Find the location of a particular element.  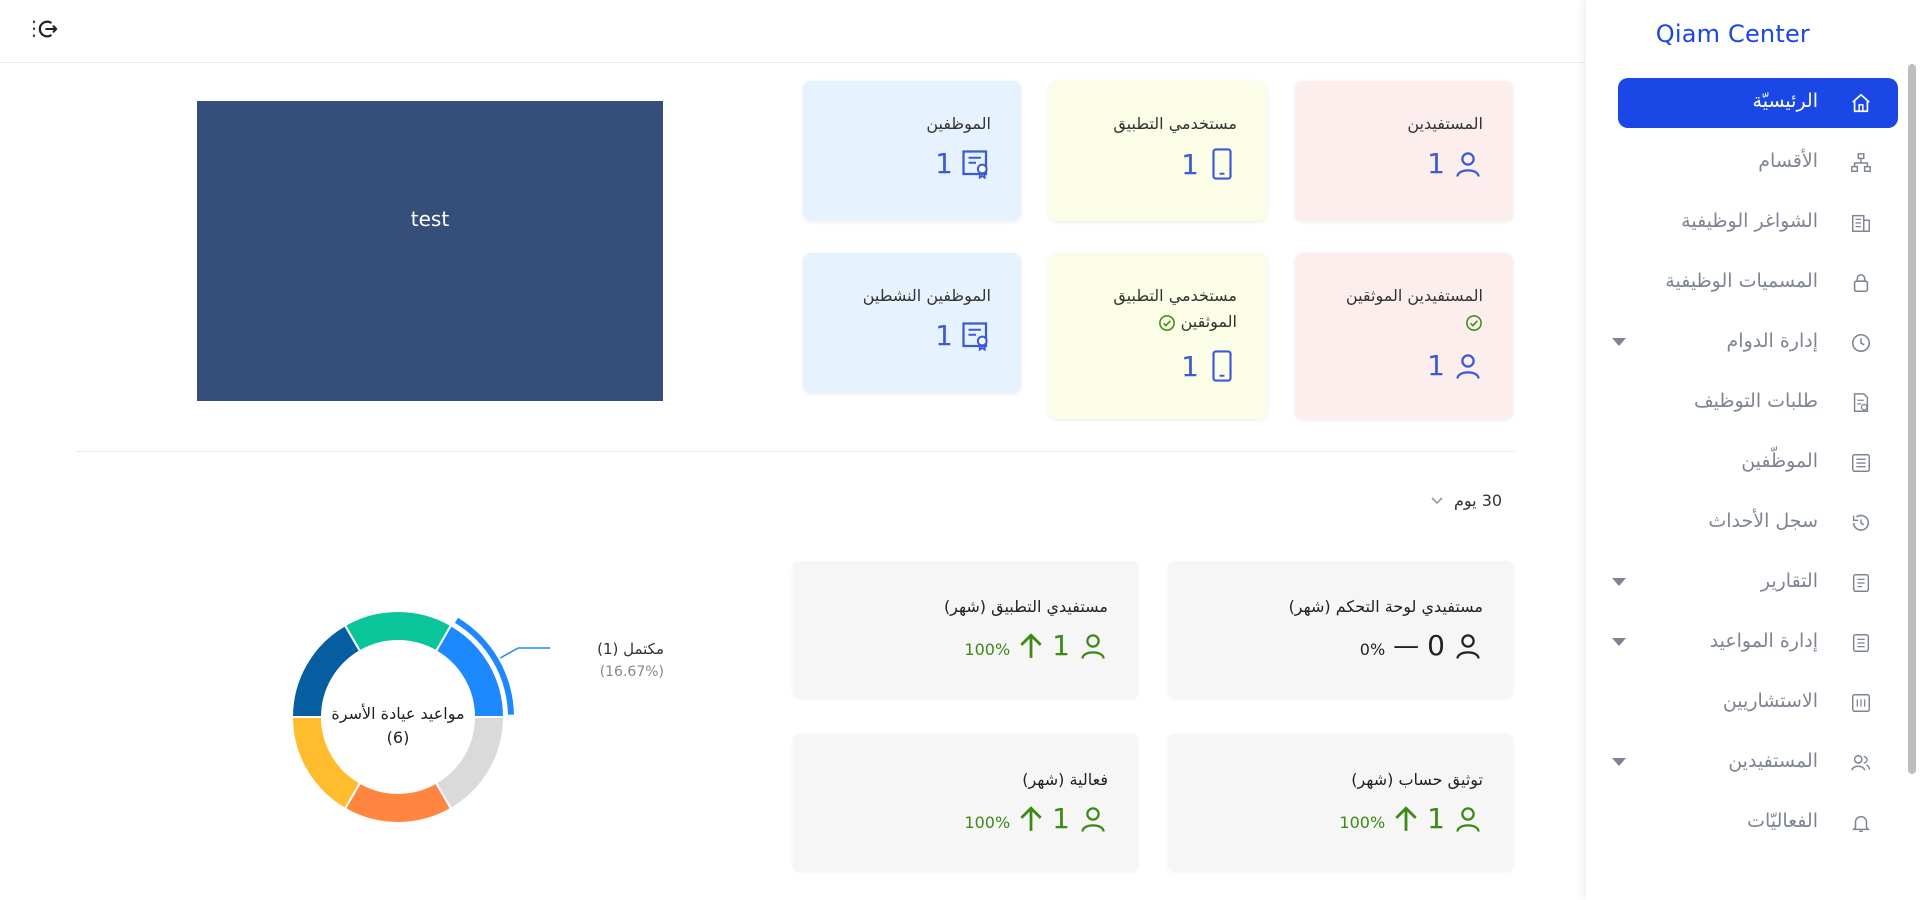

monthly-card-app-beneficiaries: مستفيدي التطبيق (شهر) 1 100% is located at coordinates (965, 629).